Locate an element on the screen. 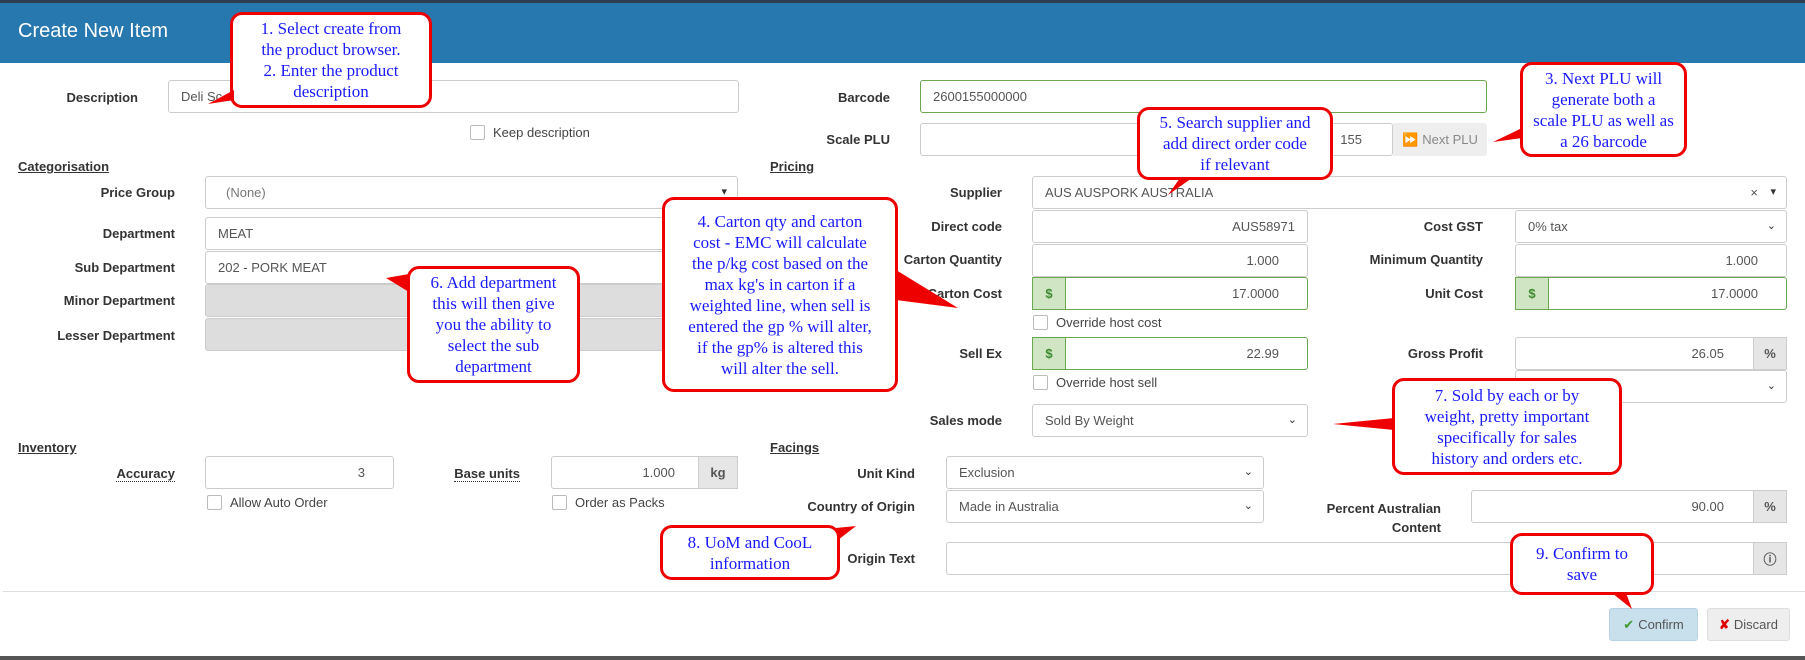 Image resolution: width=1805 pixels, height=660 pixels. callout-text: information is located at coordinates (750, 563).